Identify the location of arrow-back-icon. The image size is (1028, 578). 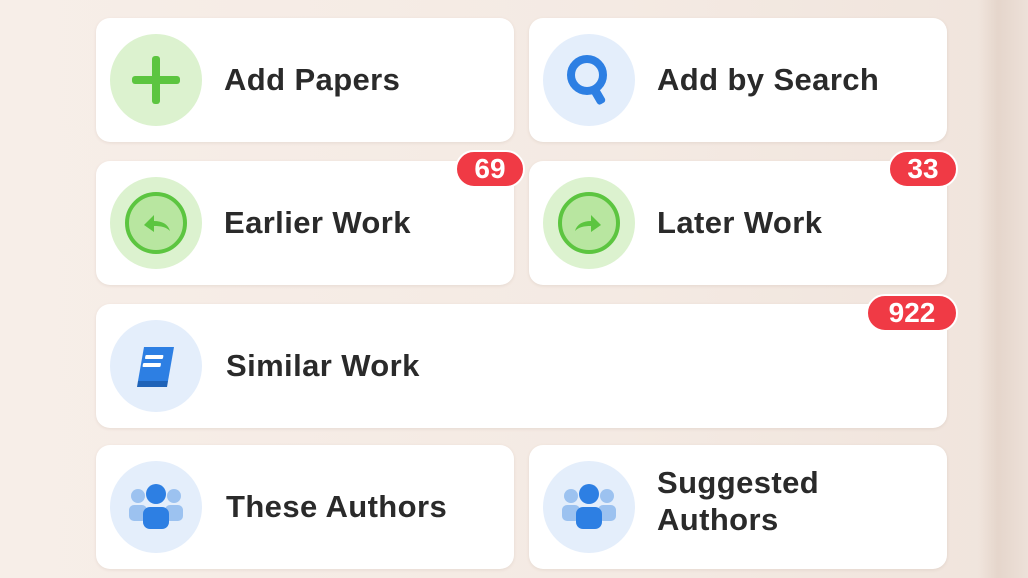
(156, 223).